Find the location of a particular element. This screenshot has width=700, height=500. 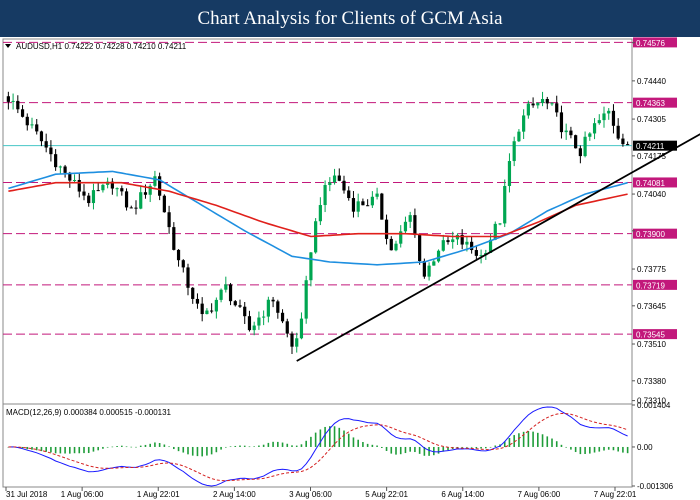

x-tick-label-4: 3 Aug 06:00 is located at coordinates (310, 494).